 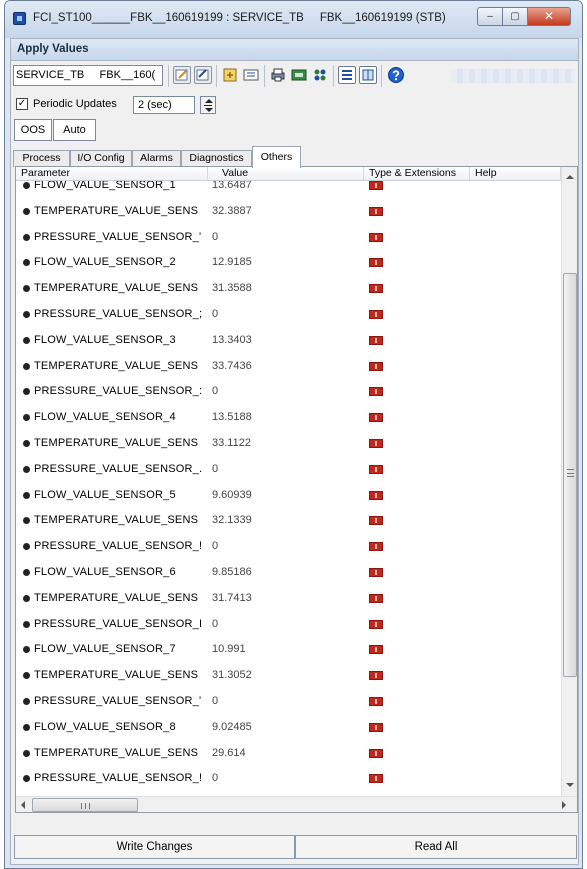 I want to click on column-header-help: Help, so click(x=515, y=174).